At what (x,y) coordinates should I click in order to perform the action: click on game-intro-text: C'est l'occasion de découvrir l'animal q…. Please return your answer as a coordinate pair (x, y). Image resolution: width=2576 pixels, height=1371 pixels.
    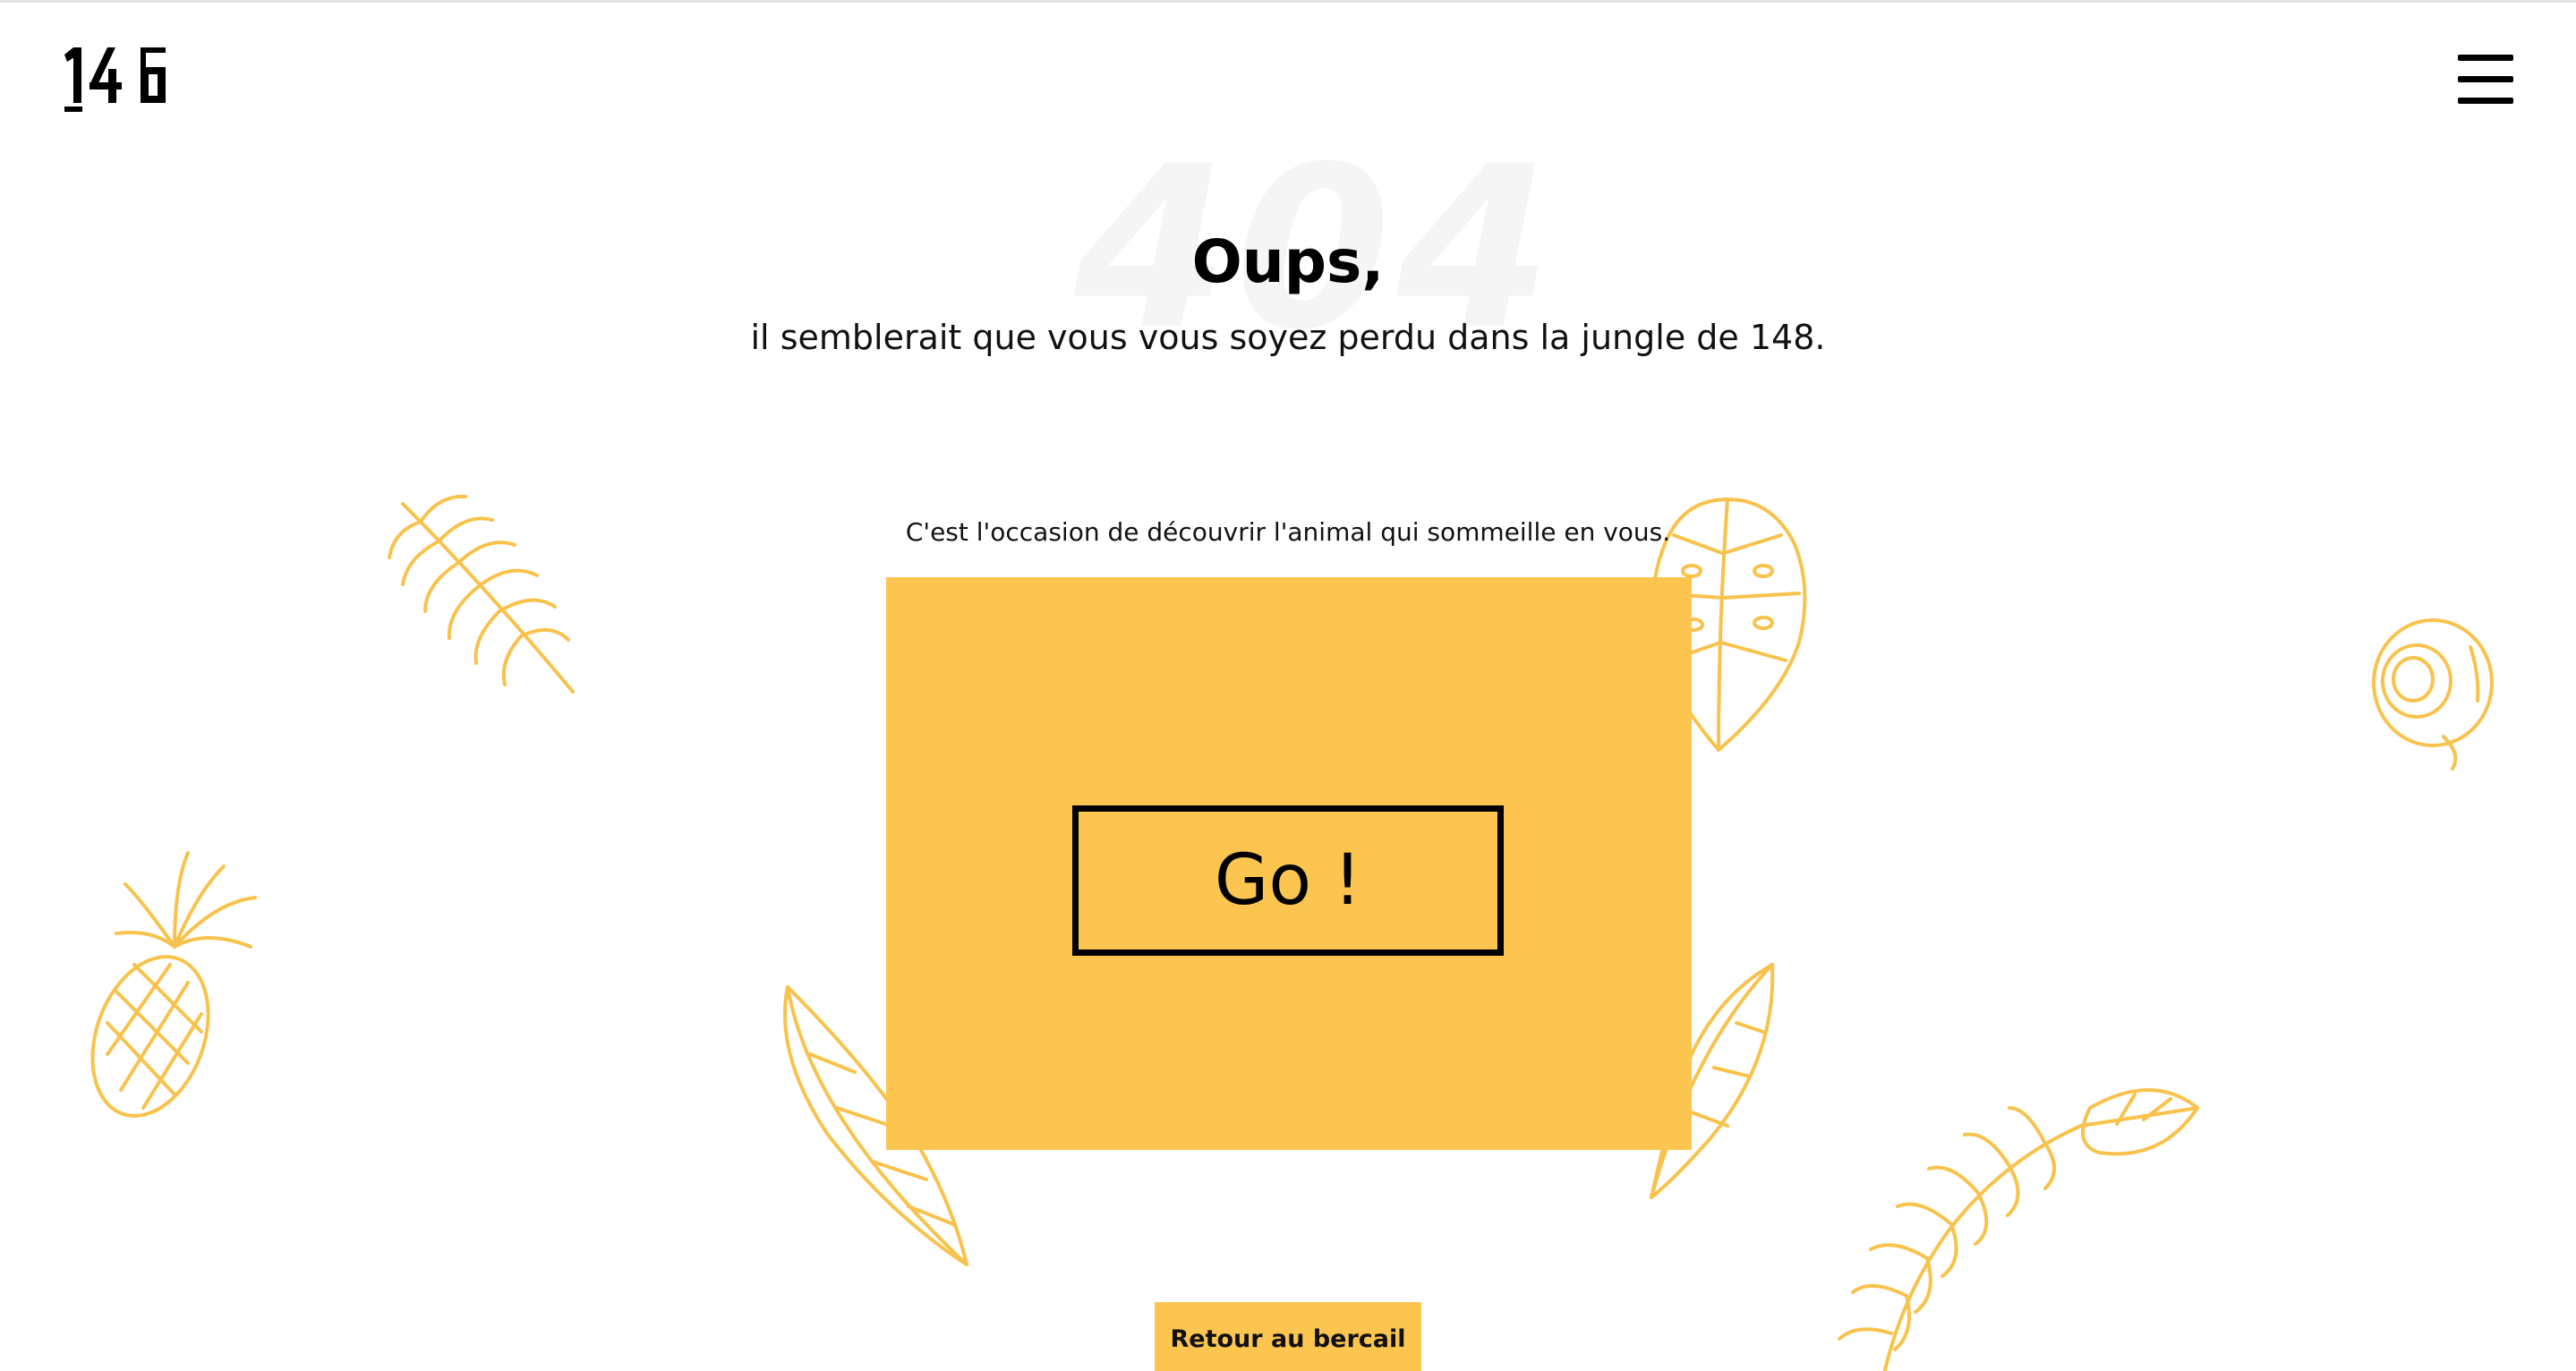
    Looking at the image, I should click on (1288, 532).